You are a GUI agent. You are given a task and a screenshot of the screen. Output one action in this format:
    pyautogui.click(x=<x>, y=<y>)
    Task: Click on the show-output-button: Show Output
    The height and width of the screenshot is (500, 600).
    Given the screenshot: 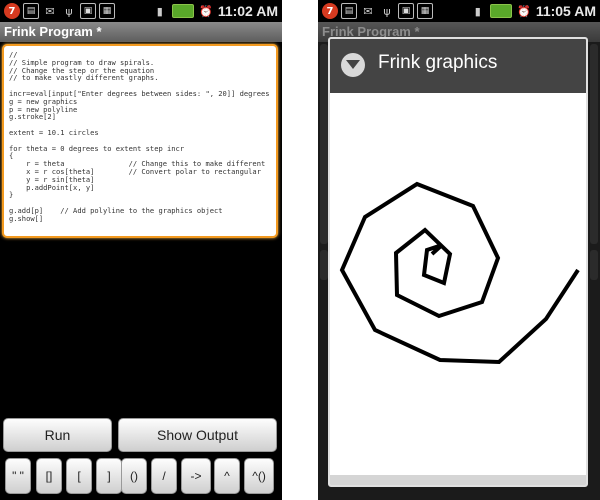 What is the action you would take?
    pyautogui.click(x=197, y=435)
    